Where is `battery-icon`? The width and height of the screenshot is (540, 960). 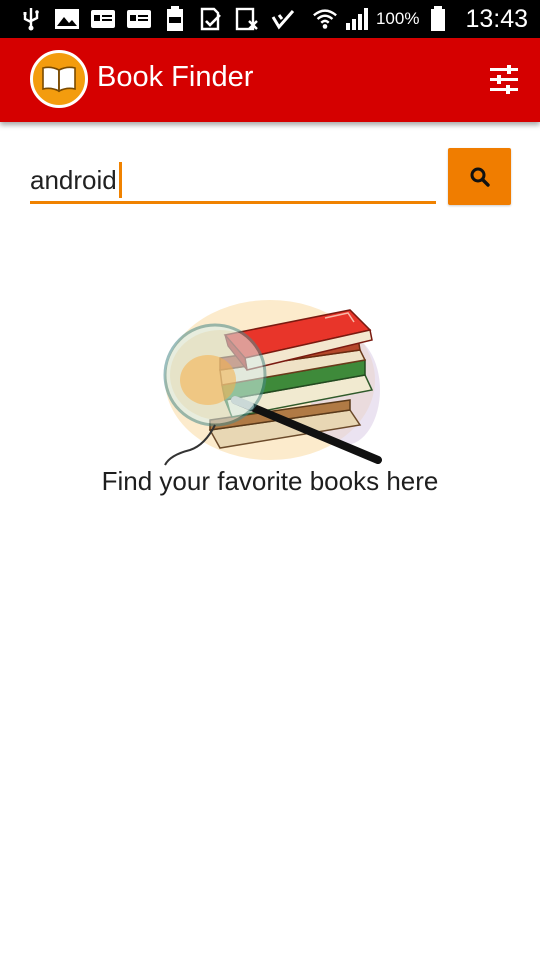
battery-icon is located at coordinates (438, 18).